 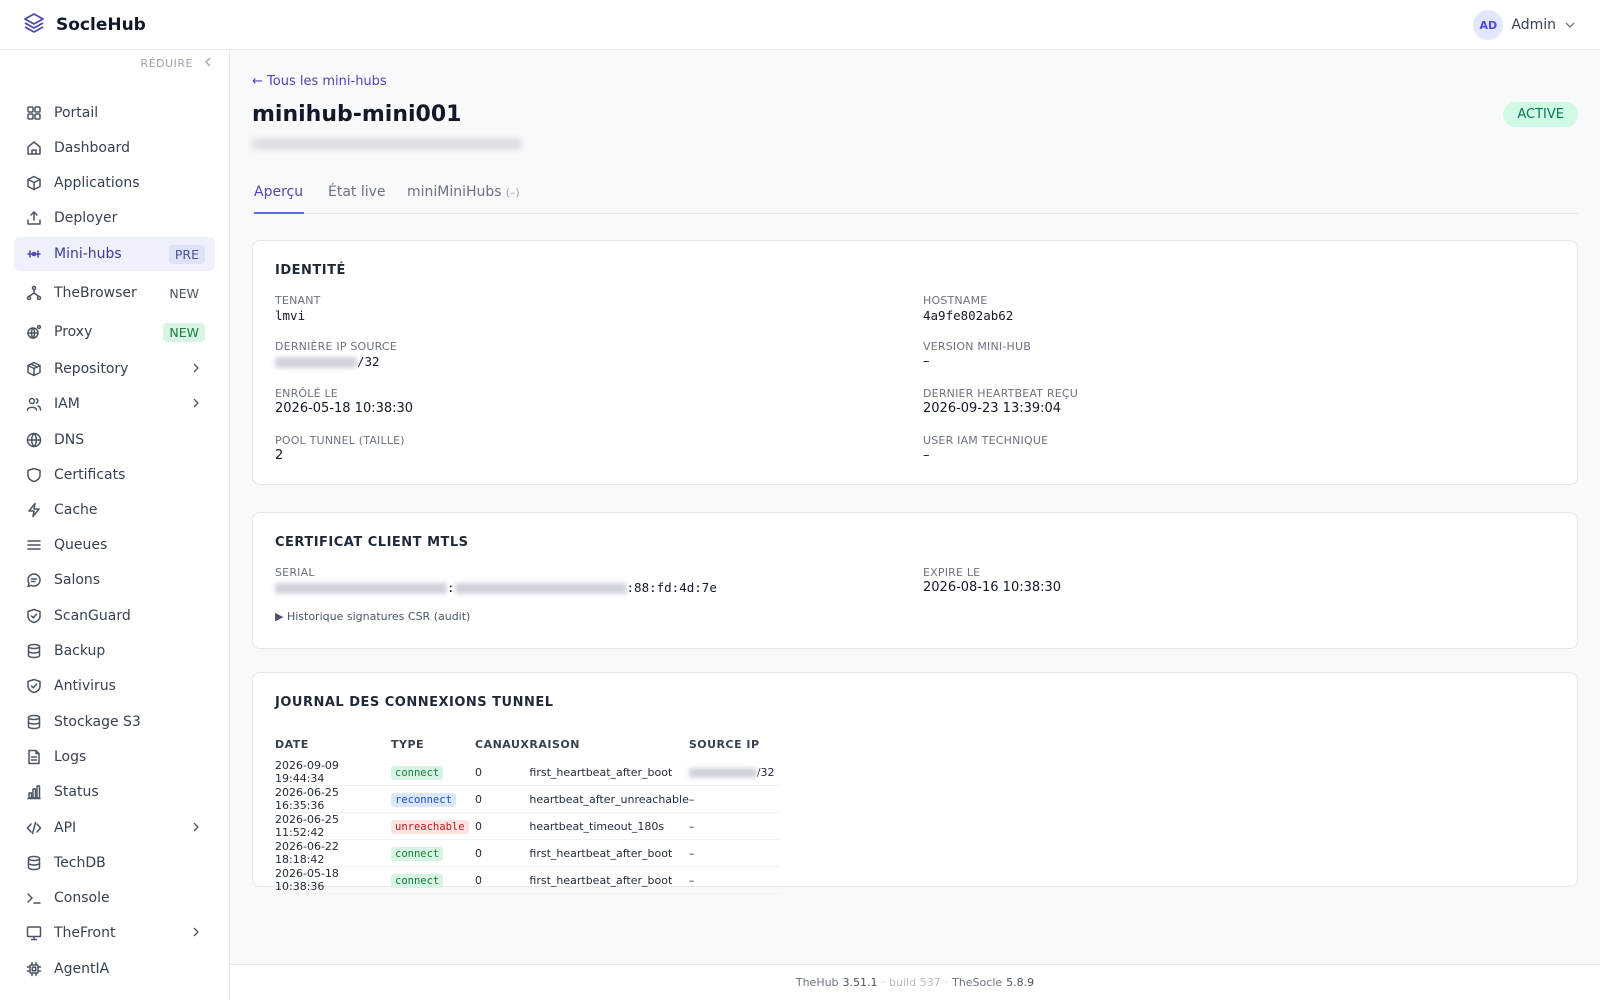 What do you see at coordinates (92, 148) in the screenshot?
I see `sidebar-item-label: Dashboard` at bounding box center [92, 148].